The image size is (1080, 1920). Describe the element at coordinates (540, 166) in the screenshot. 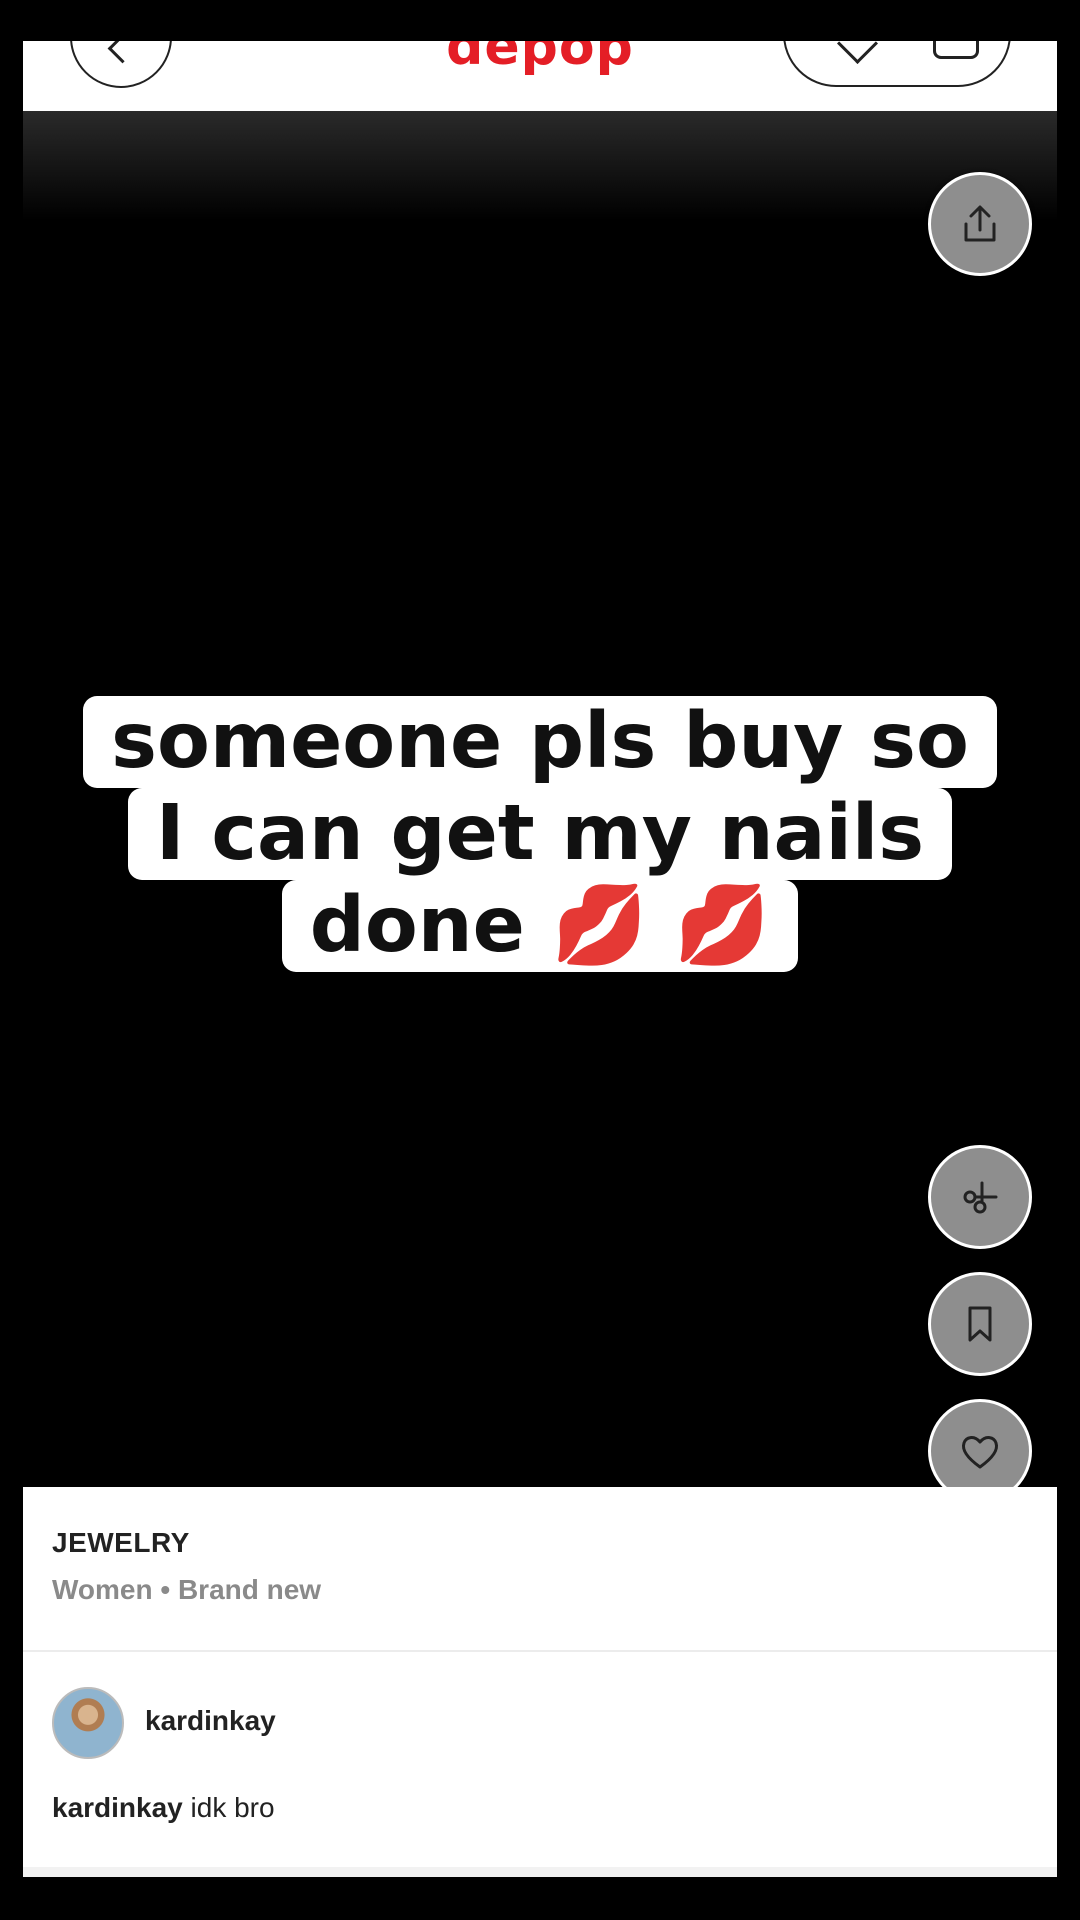

I see `media-top-fade` at that location.